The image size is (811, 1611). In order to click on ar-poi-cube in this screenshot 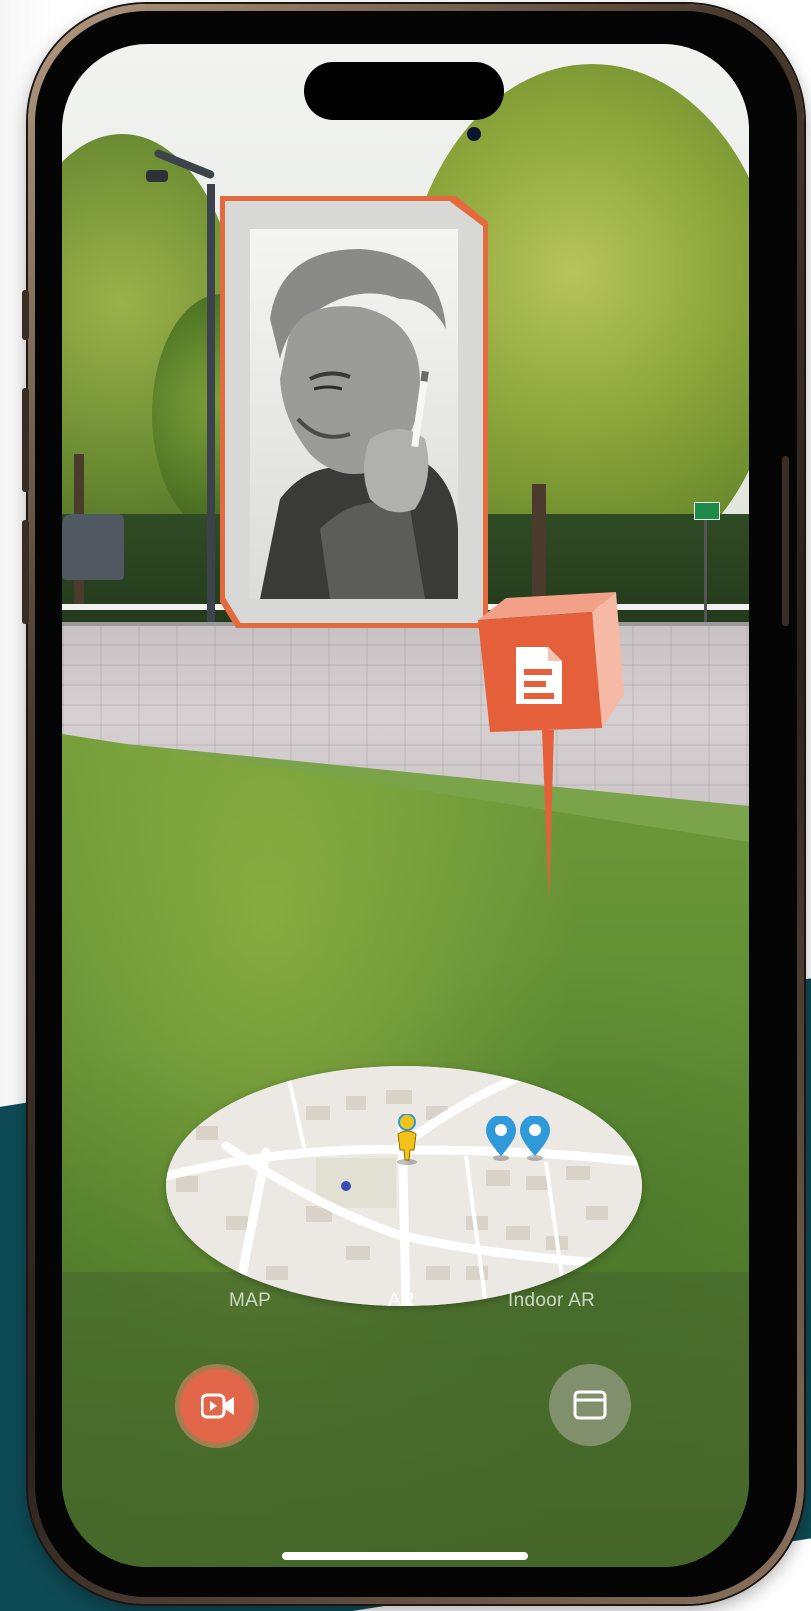, I will do `click(551, 747)`.